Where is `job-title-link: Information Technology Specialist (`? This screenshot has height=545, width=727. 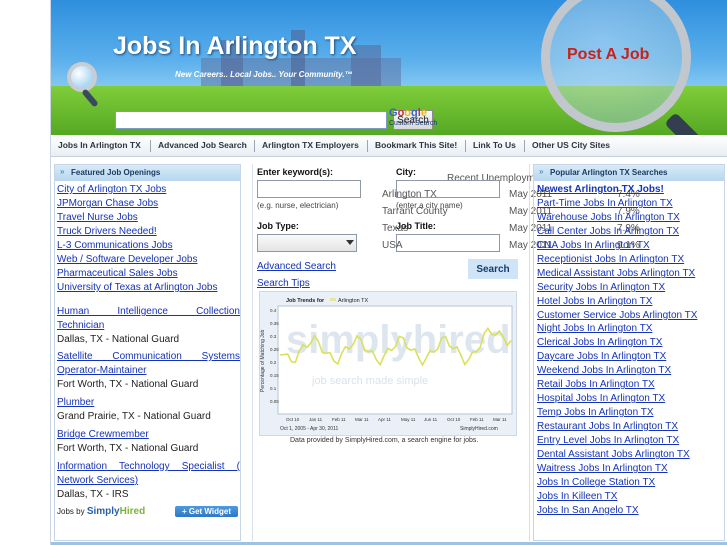 job-title-link: Information Technology Specialist ( is located at coordinates (148, 466).